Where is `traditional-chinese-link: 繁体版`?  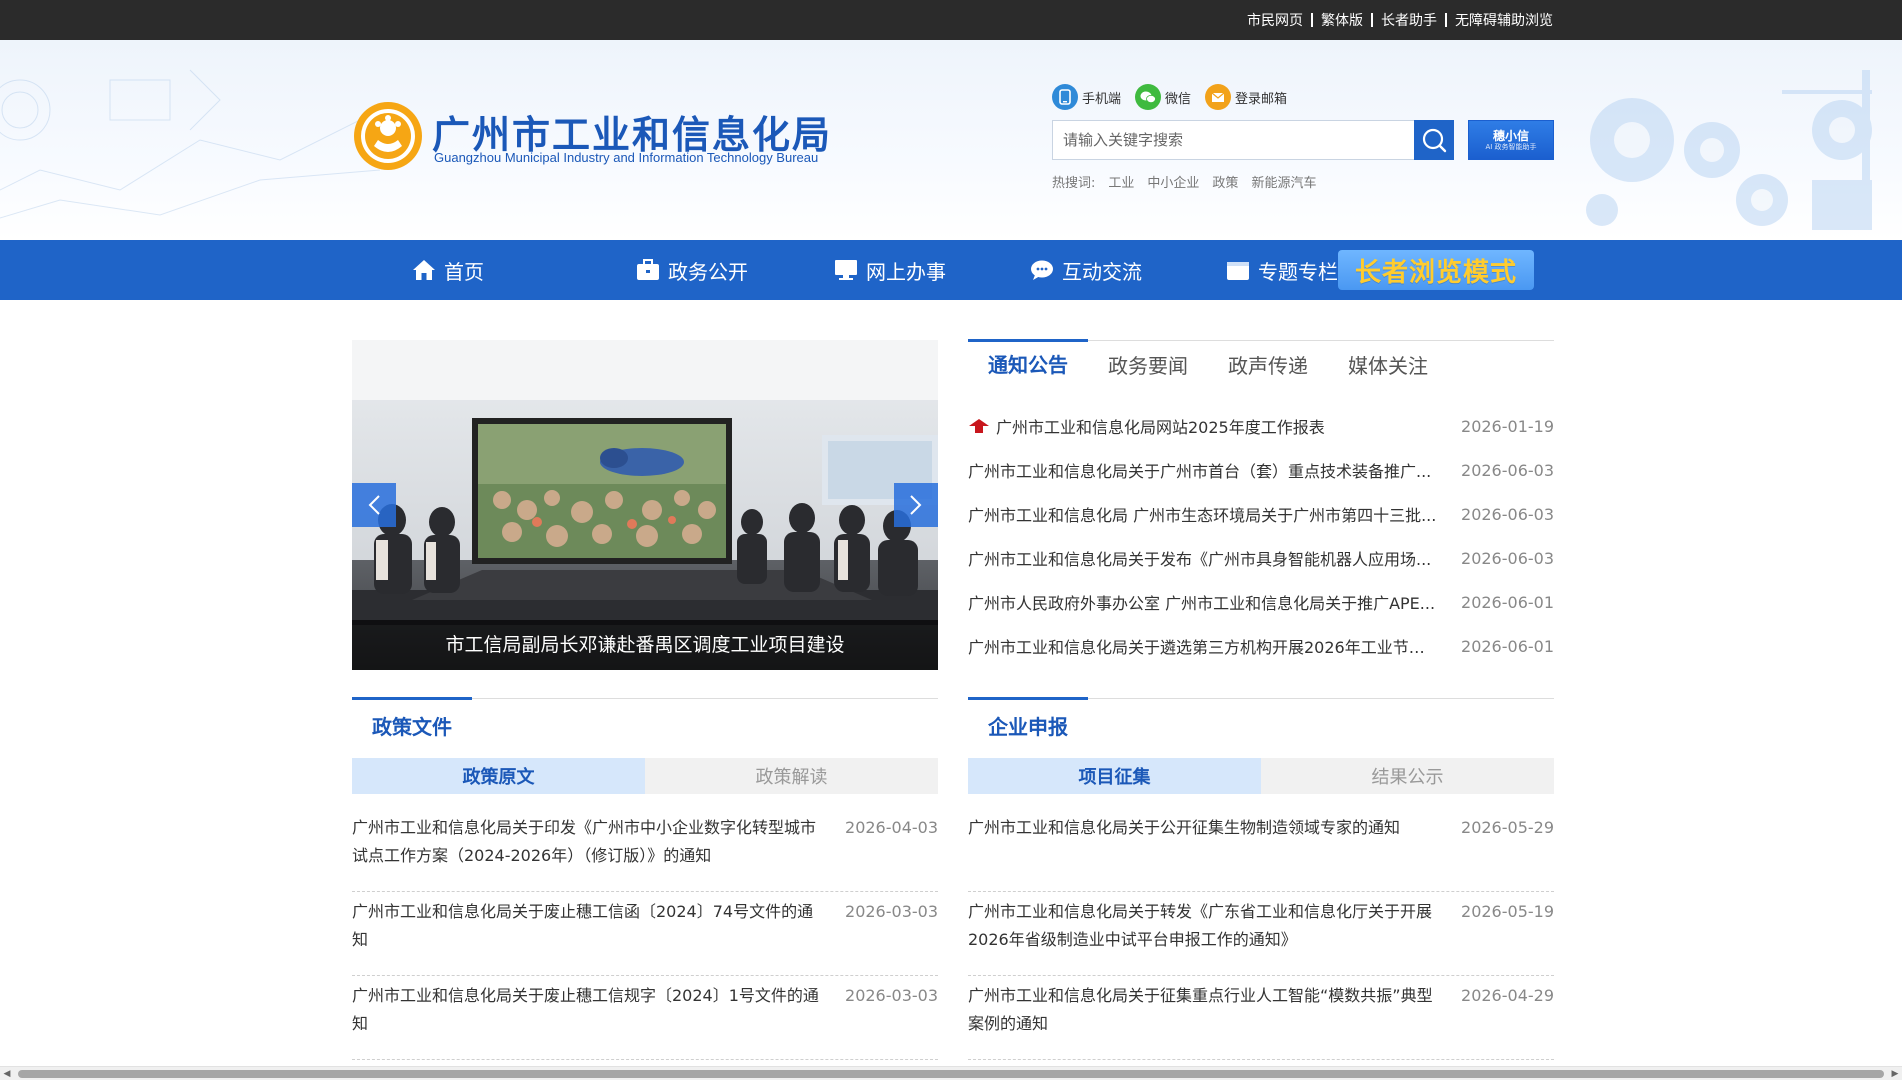 traditional-chinese-link: 繁体版 is located at coordinates (1342, 20).